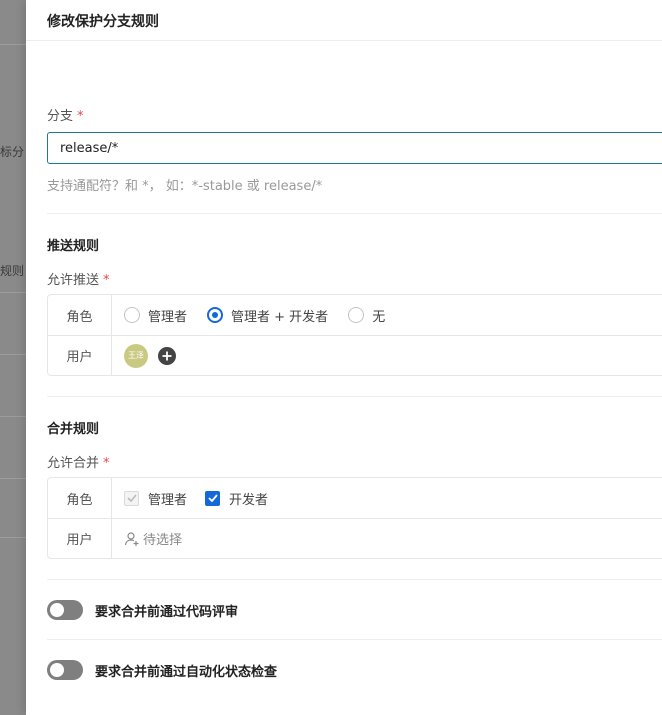 The image size is (662, 715). Describe the element at coordinates (213, 498) in the screenshot. I see `checkbox-checked-icon` at that location.